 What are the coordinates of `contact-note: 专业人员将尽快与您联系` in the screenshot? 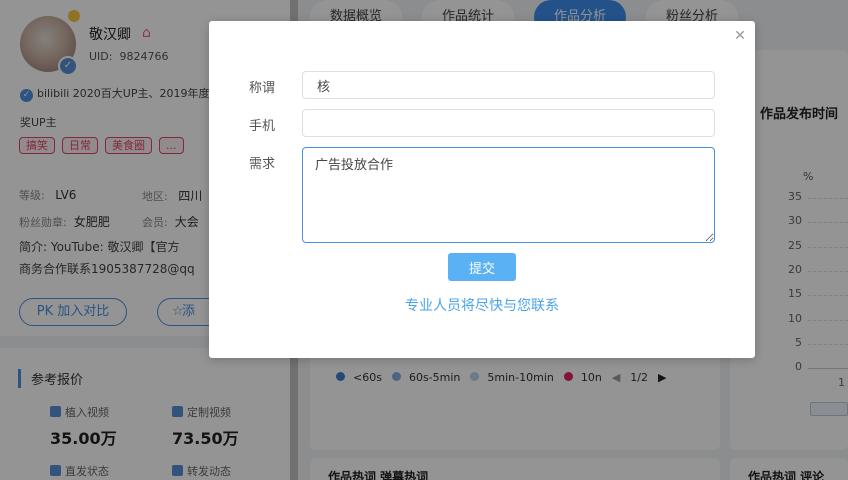 It's located at (482, 306).